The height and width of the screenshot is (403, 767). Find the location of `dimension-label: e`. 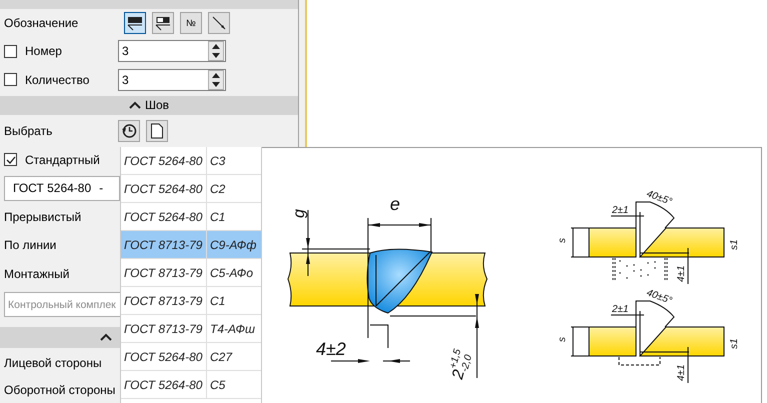

dimension-label: e is located at coordinates (395, 204).